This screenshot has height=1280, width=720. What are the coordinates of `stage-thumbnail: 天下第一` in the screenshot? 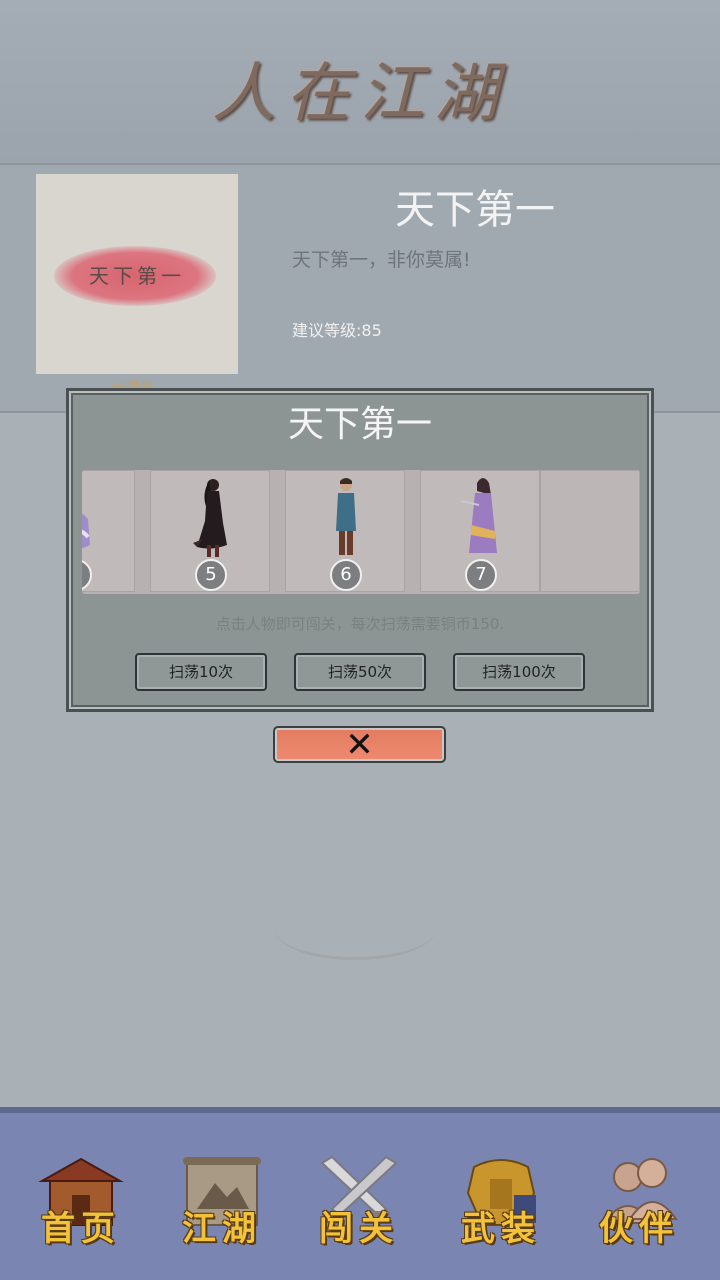 It's located at (137, 274).